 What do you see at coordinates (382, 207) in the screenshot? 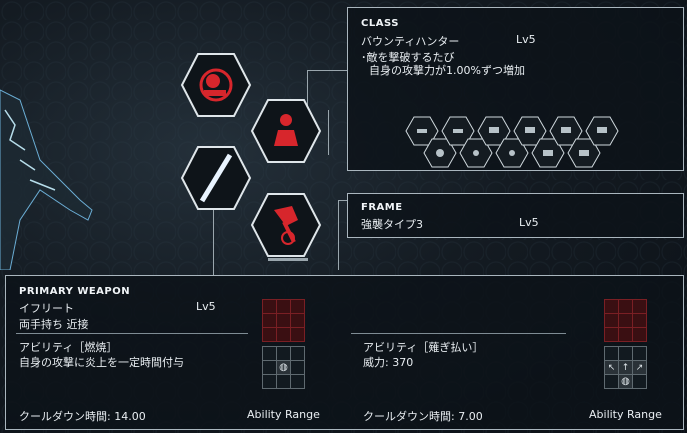
I see `frame-panel-title: FRAME` at bounding box center [382, 207].